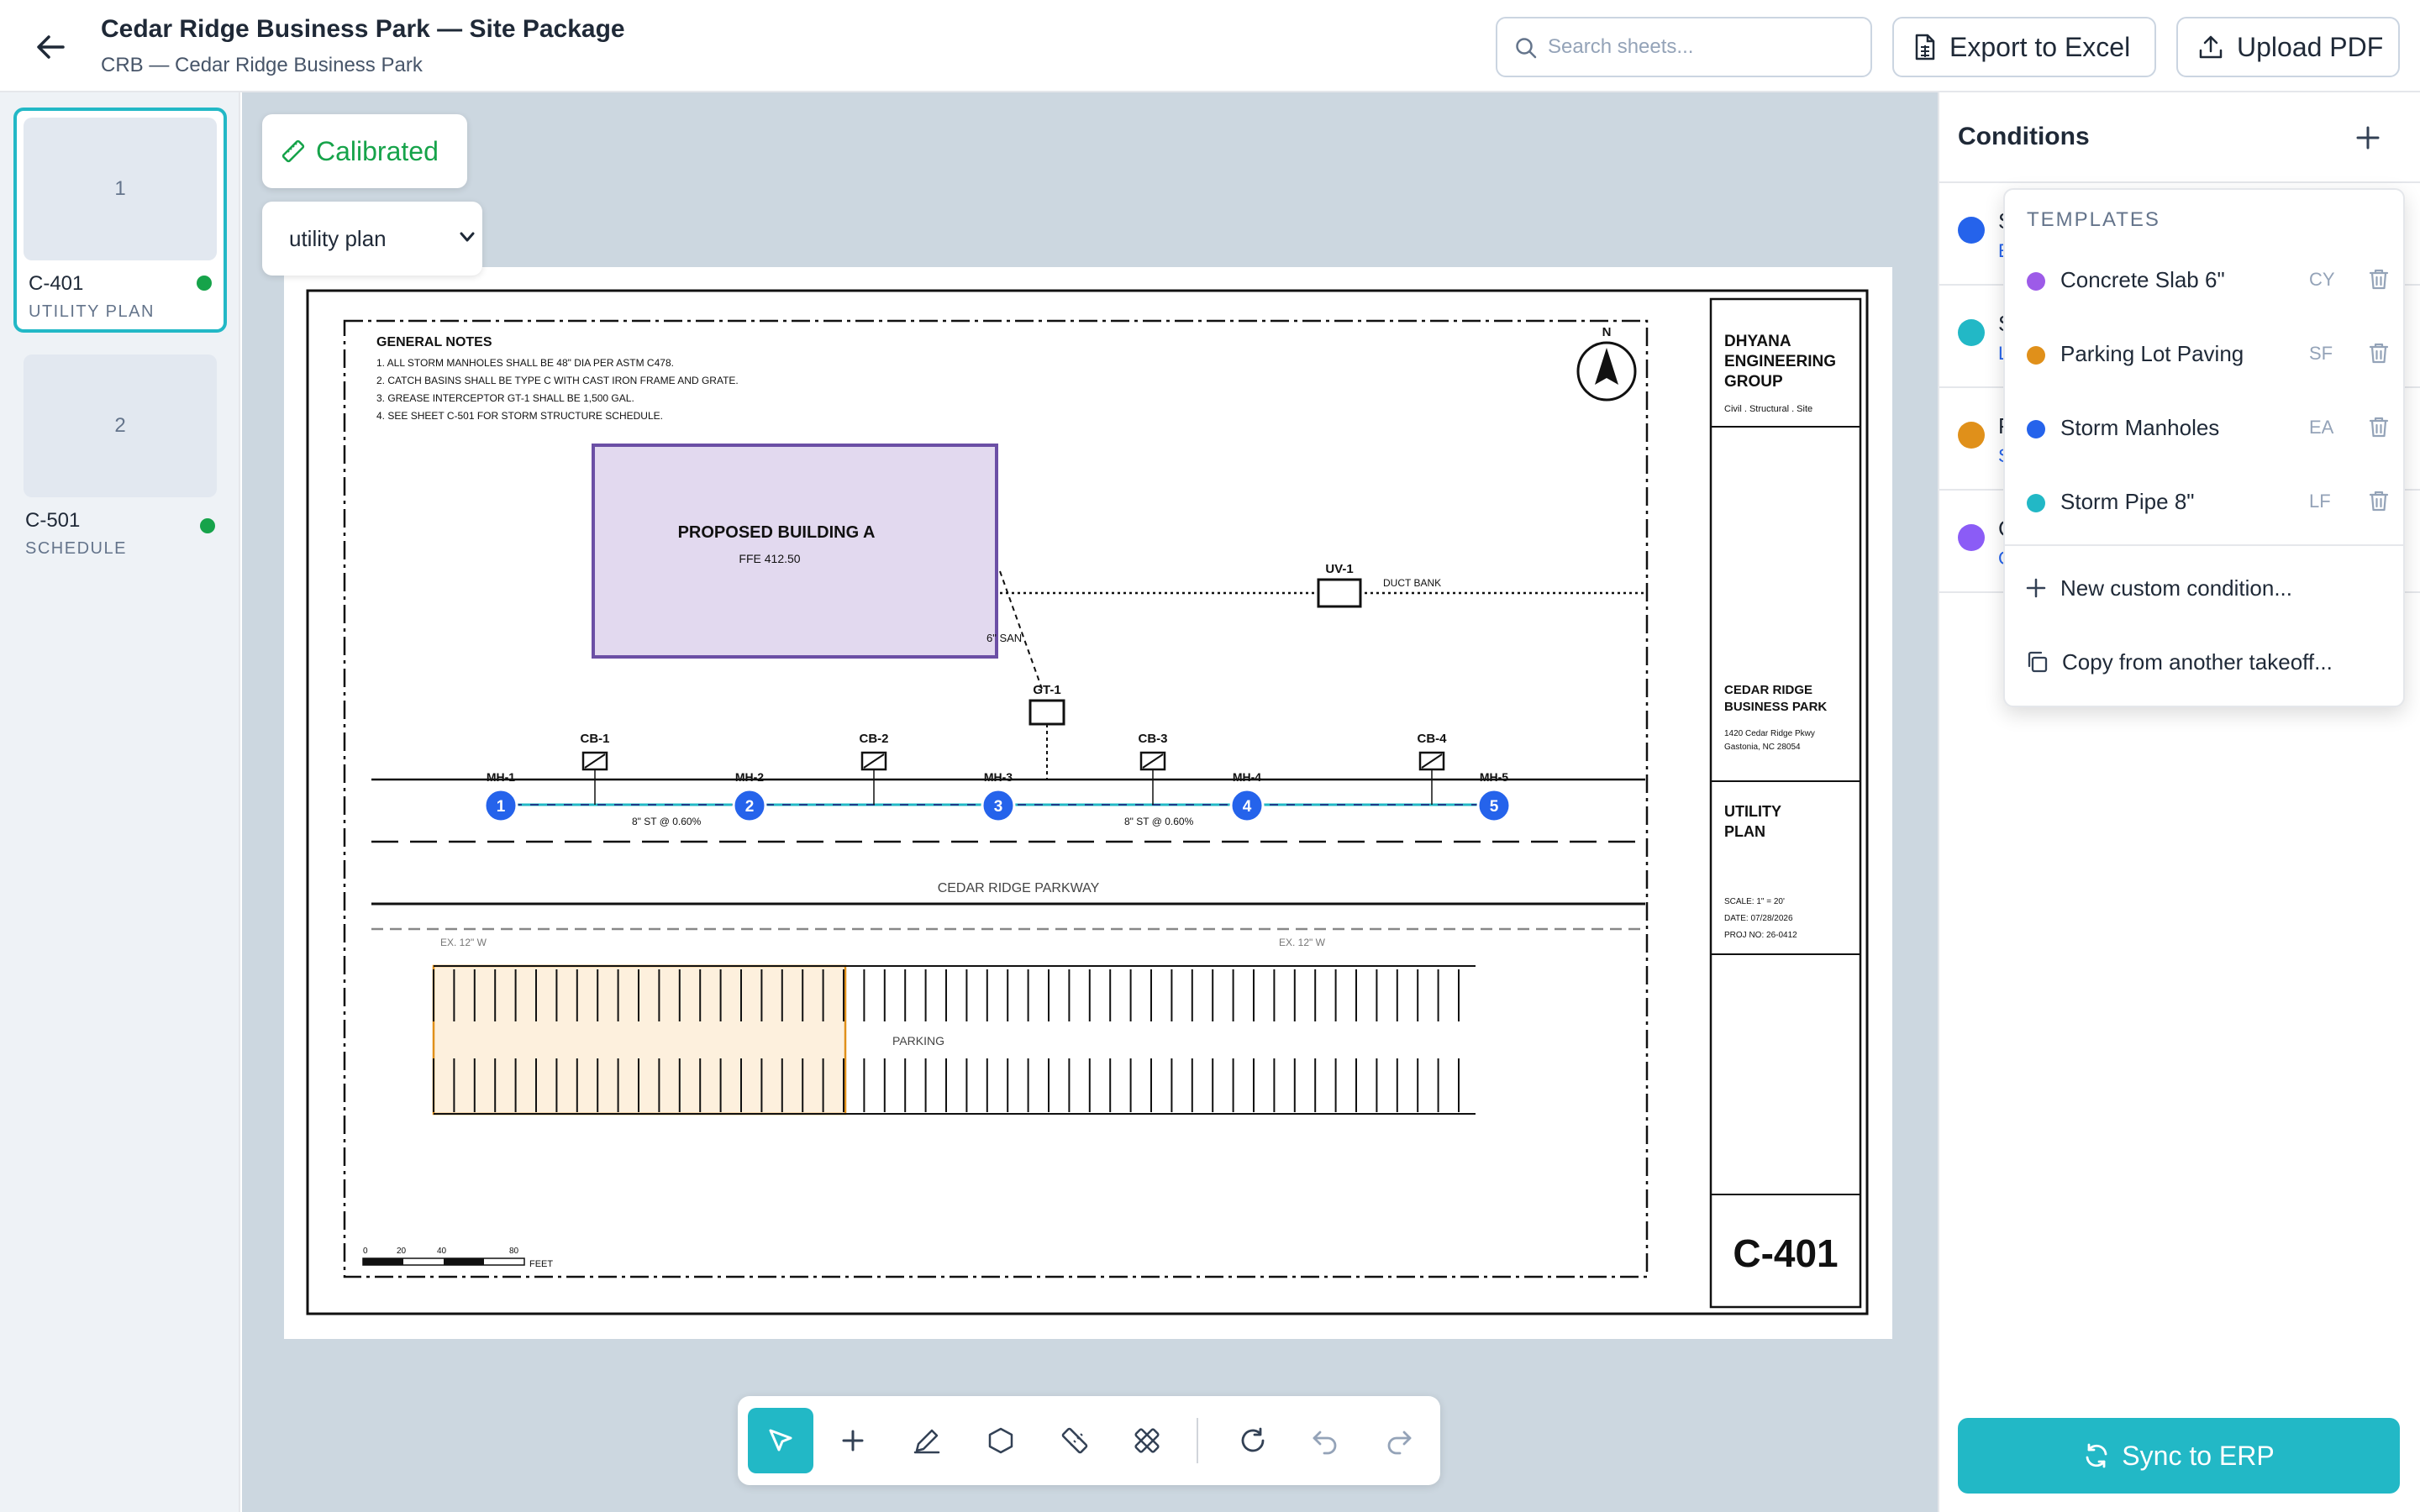 The image size is (2420, 1512). What do you see at coordinates (434, 342) in the screenshot?
I see `general-notes-title: GENERAL NOTES` at bounding box center [434, 342].